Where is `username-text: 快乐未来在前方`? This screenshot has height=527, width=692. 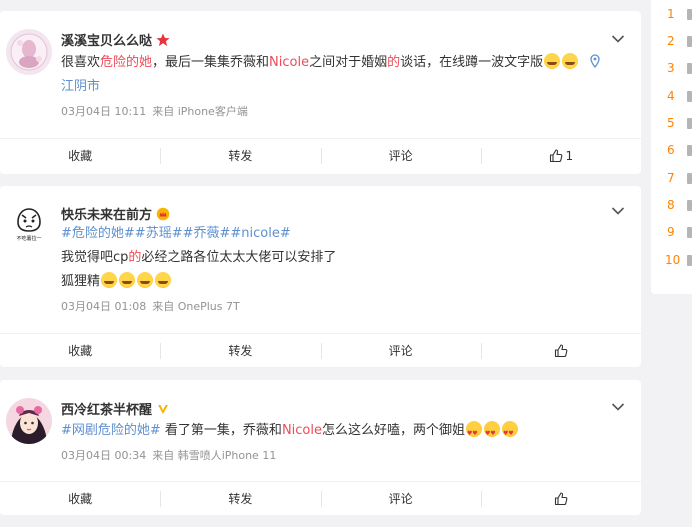
username-text: 快乐未来在前方 is located at coordinates (106, 213).